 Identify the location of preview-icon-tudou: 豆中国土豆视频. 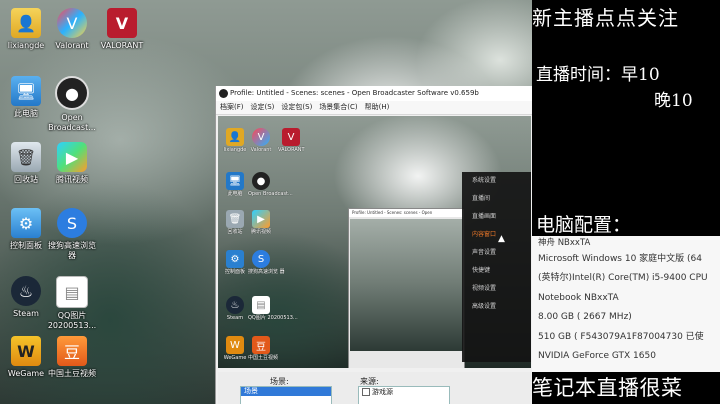
(263, 348).